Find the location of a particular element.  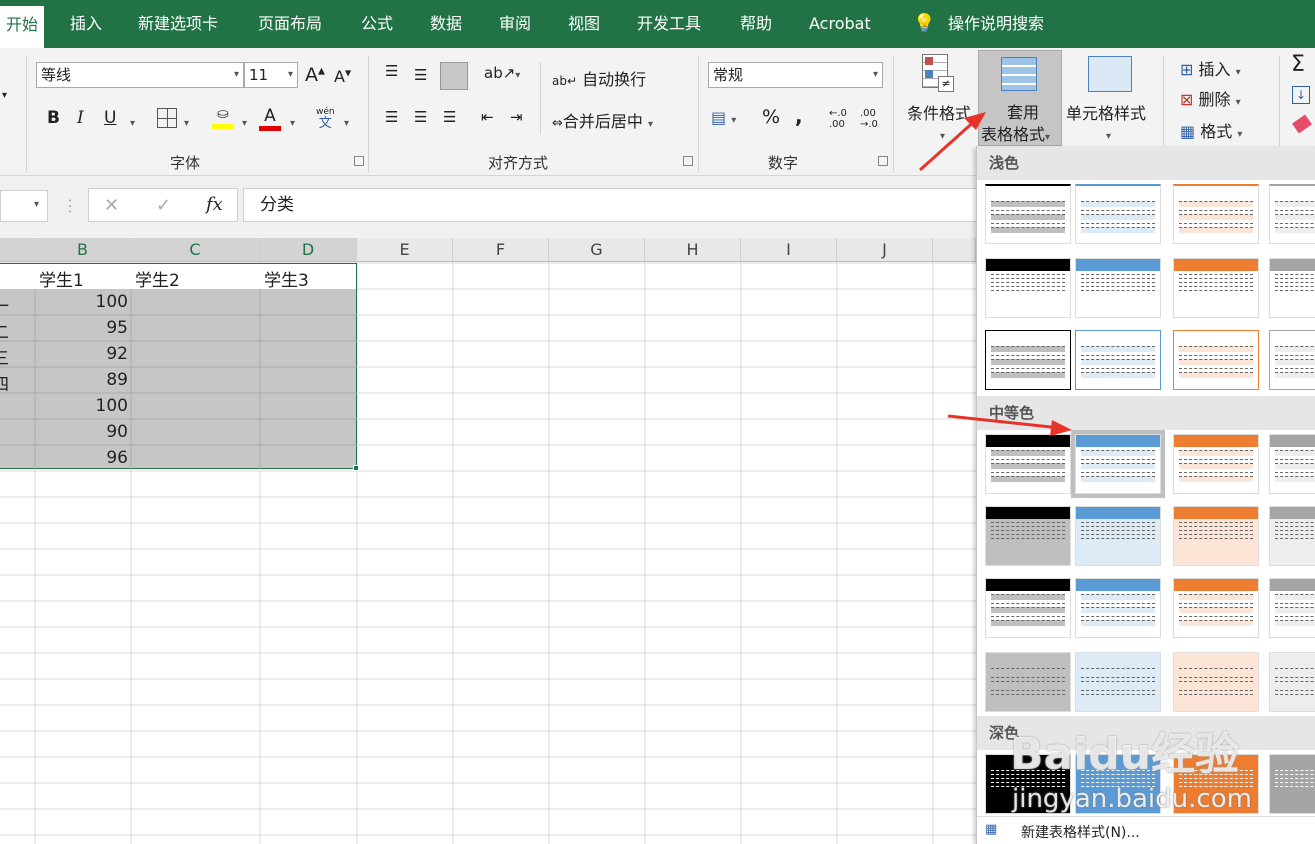

tell-me-search: 操作说明搜索 is located at coordinates (996, 24).